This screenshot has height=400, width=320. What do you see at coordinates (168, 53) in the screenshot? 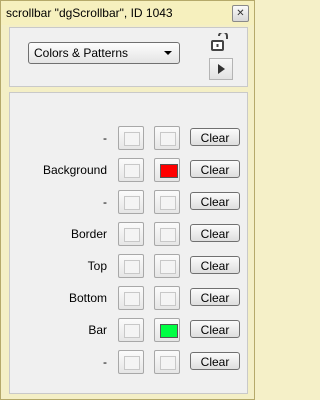
I see `chevron-down-icon` at bounding box center [168, 53].